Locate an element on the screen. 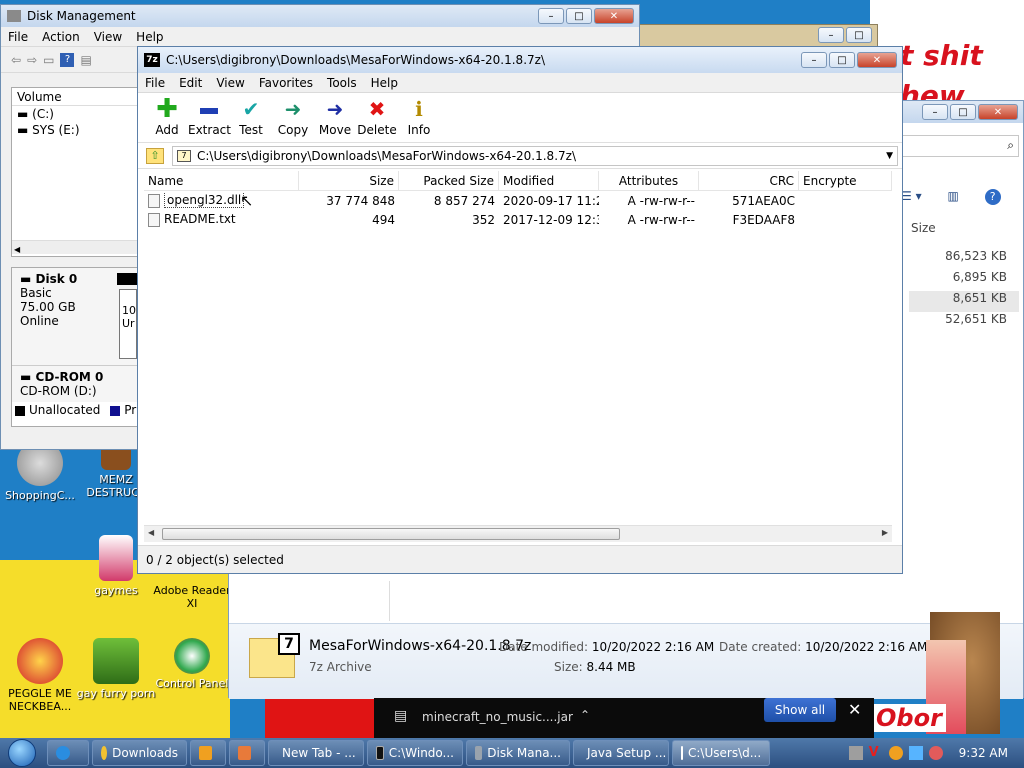  show-all-button: Show all is located at coordinates (800, 710).